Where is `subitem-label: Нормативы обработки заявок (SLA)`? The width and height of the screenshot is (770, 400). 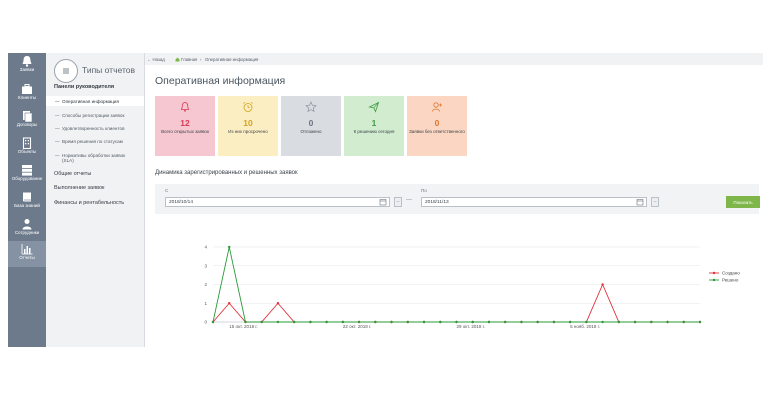
subitem-label: Нормативы обработки заявок (SLA) is located at coordinates (94, 158).